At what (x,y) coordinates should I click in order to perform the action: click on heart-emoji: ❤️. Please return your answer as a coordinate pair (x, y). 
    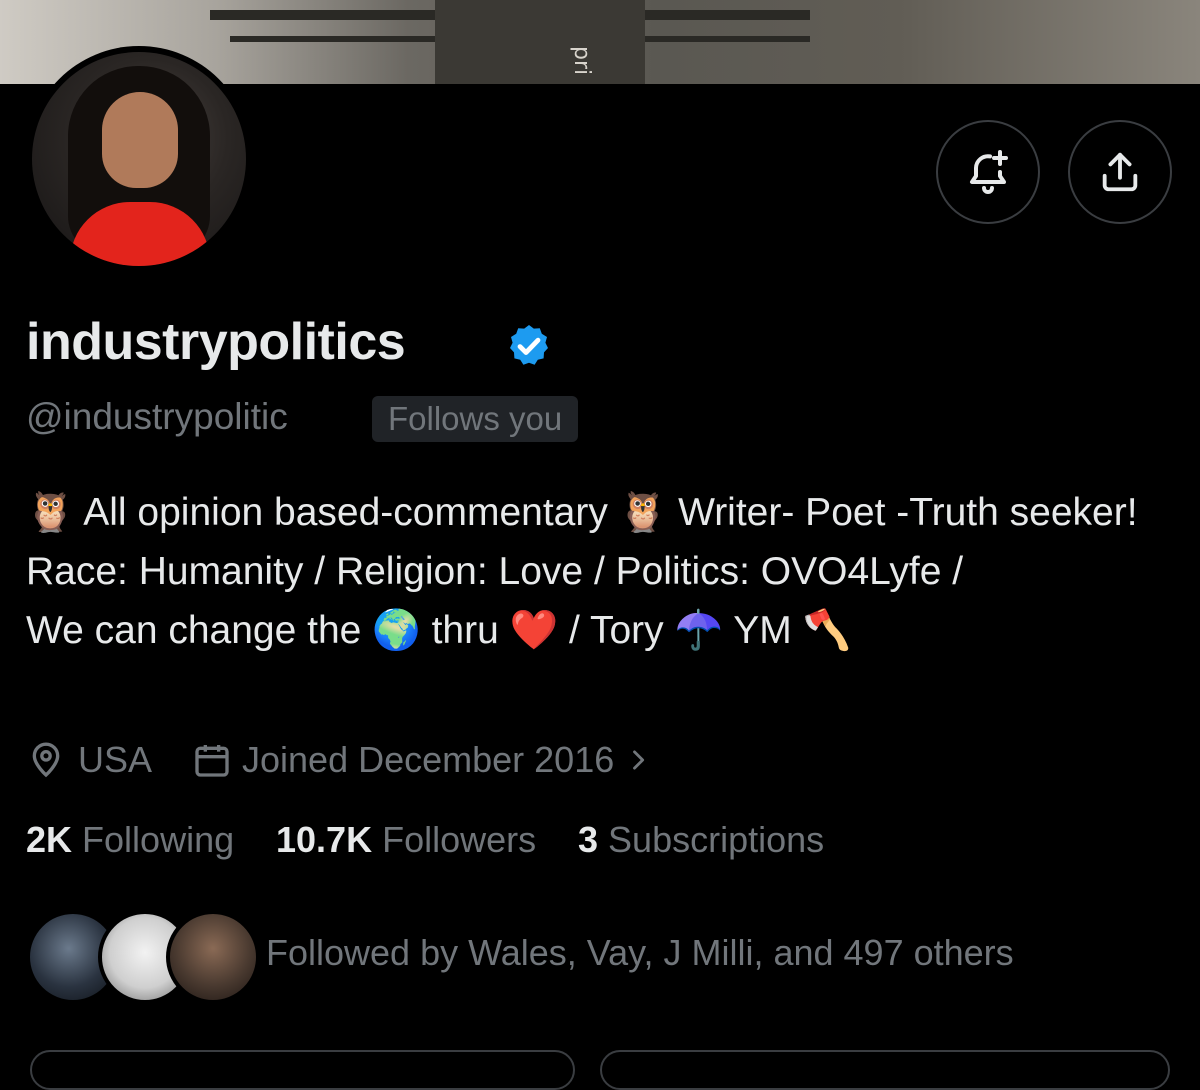
    Looking at the image, I should click on (534, 630).